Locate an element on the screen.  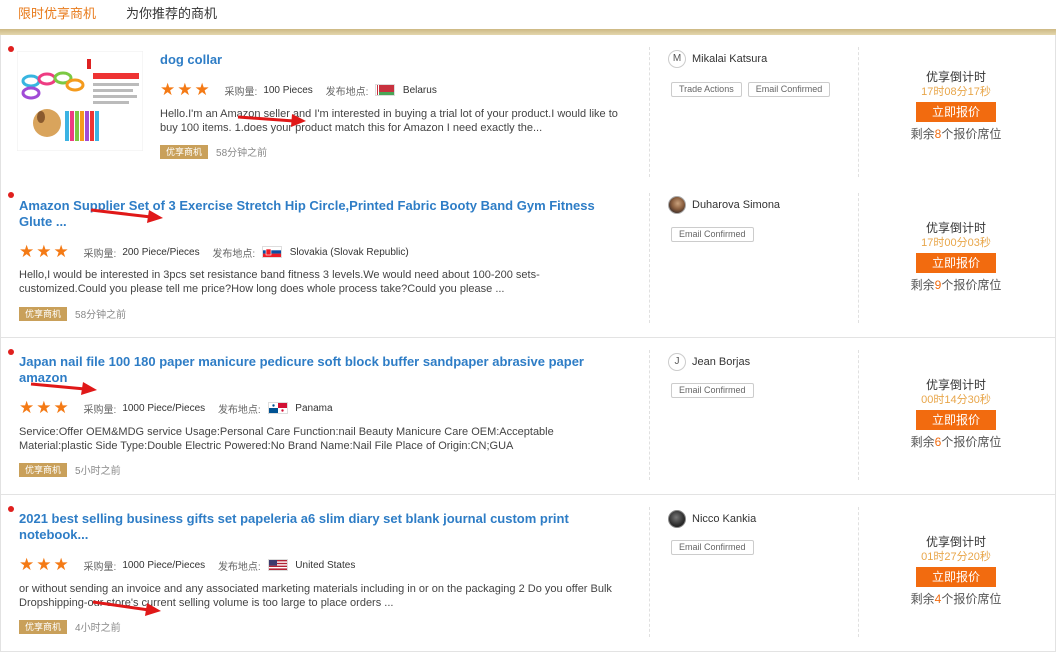
quote-panel: 优享倒计时 17时08分17秒 立即报价 剩余8个报价席位 is located at coordinates (956, 105).